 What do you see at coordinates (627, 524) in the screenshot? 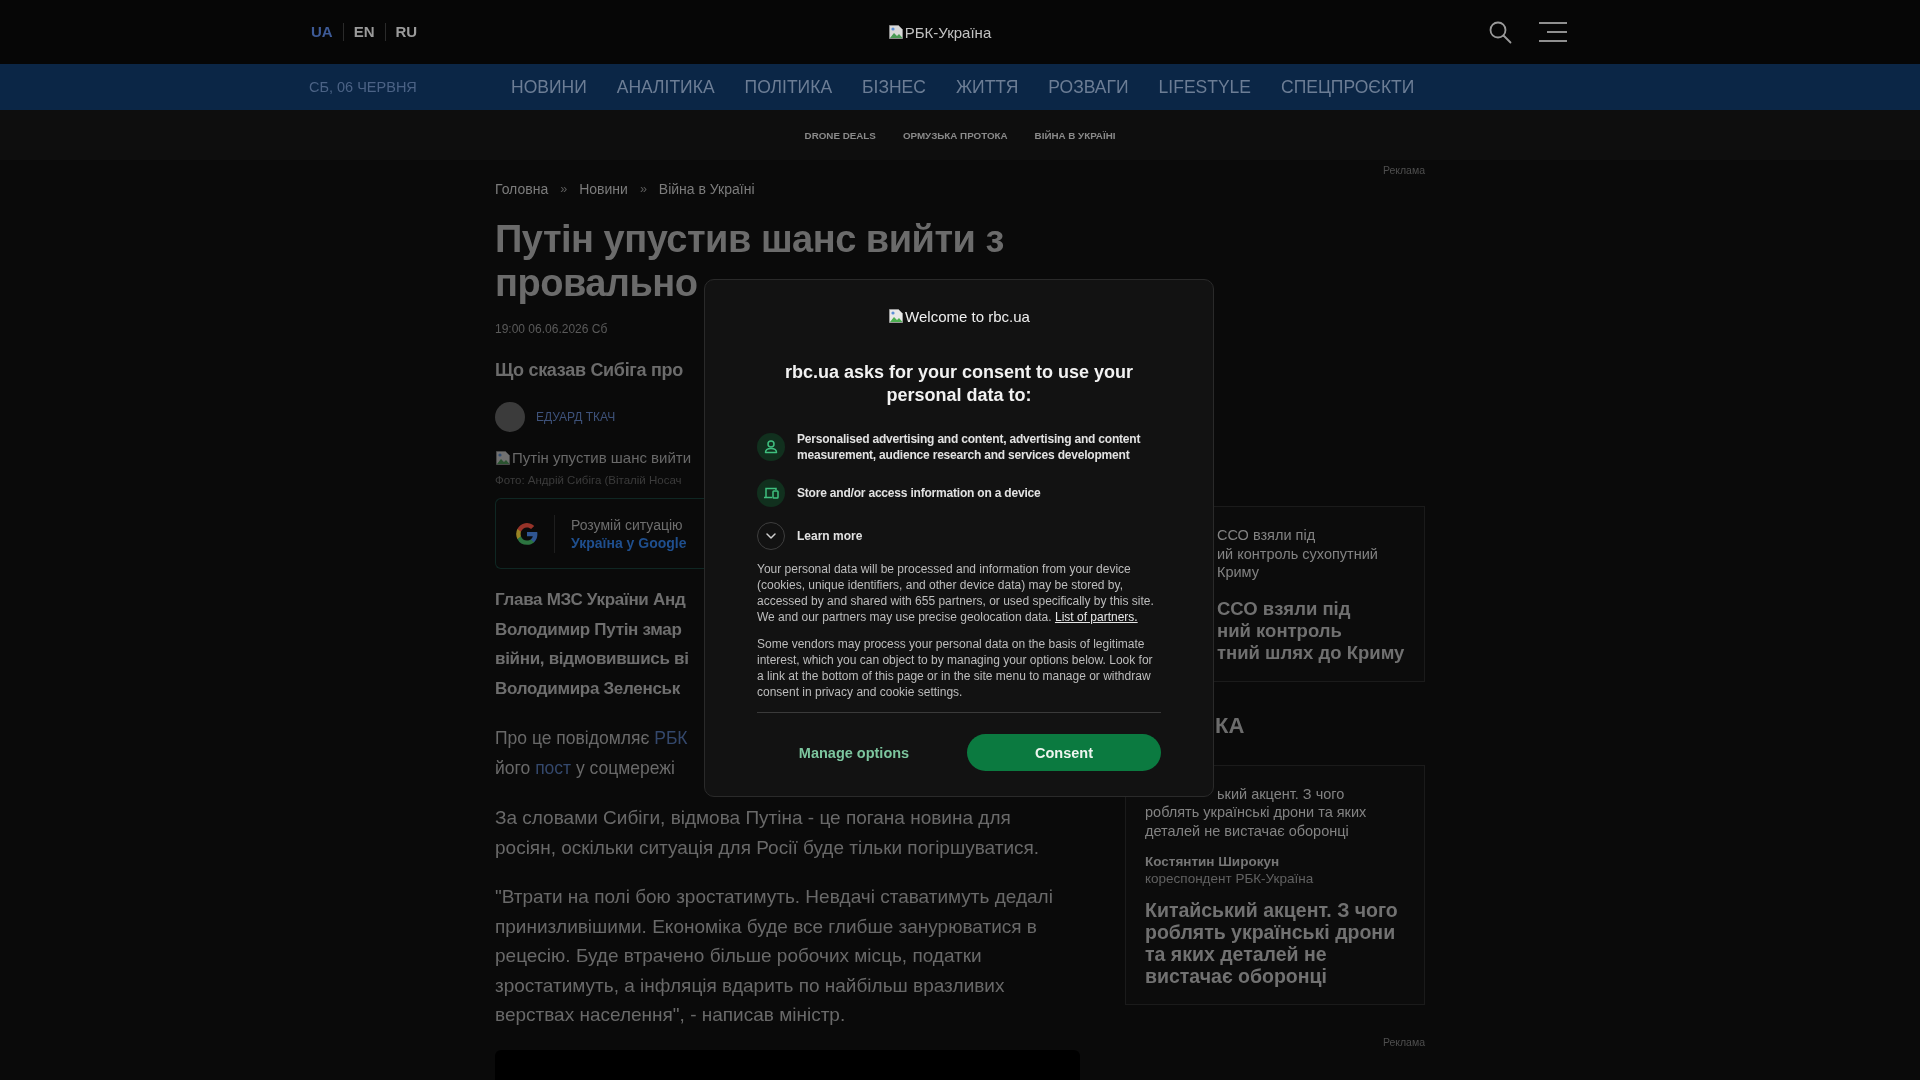
I see `promo-text: Розумій ситуацію` at bounding box center [627, 524].